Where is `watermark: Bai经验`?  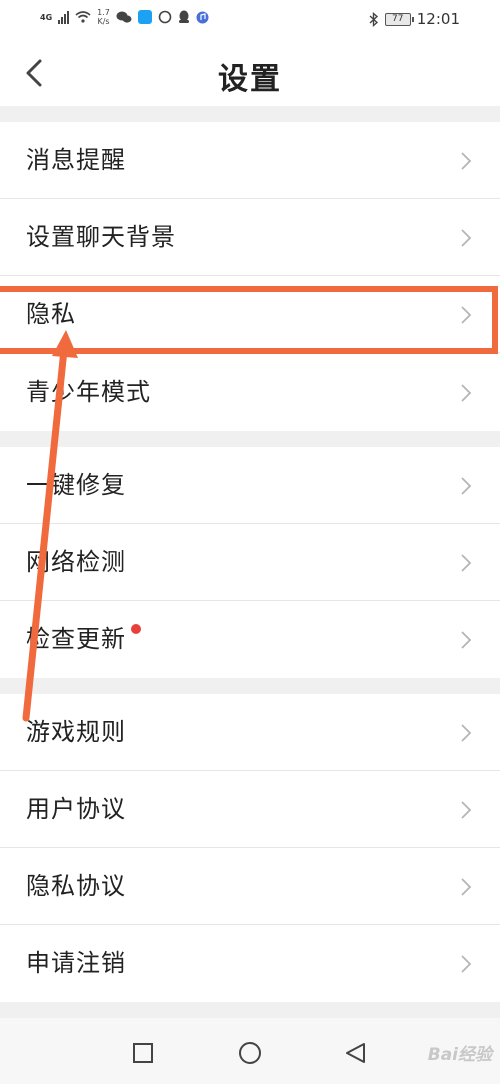 watermark: Bai经验 is located at coordinates (459, 1055).